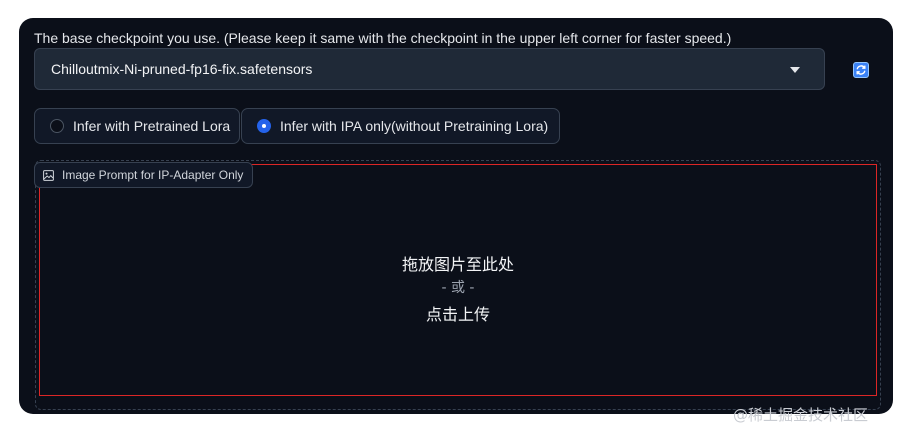 This screenshot has width=912, height=433. I want to click on drop-instruction: 拖放图片至此处, so click(457, 264).